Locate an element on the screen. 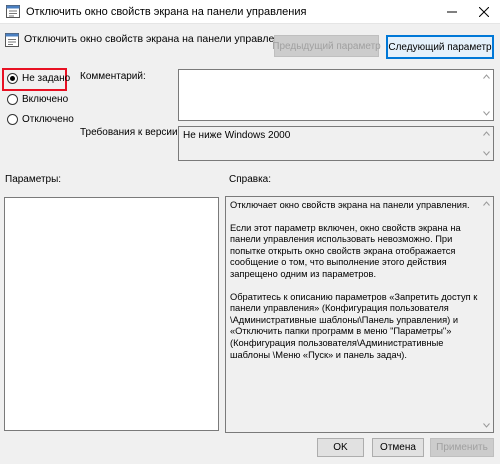 Image resolution: width=500 pixels, height=464 pixels. radio-disabled: Отключено is located at coordinates (40, 119).